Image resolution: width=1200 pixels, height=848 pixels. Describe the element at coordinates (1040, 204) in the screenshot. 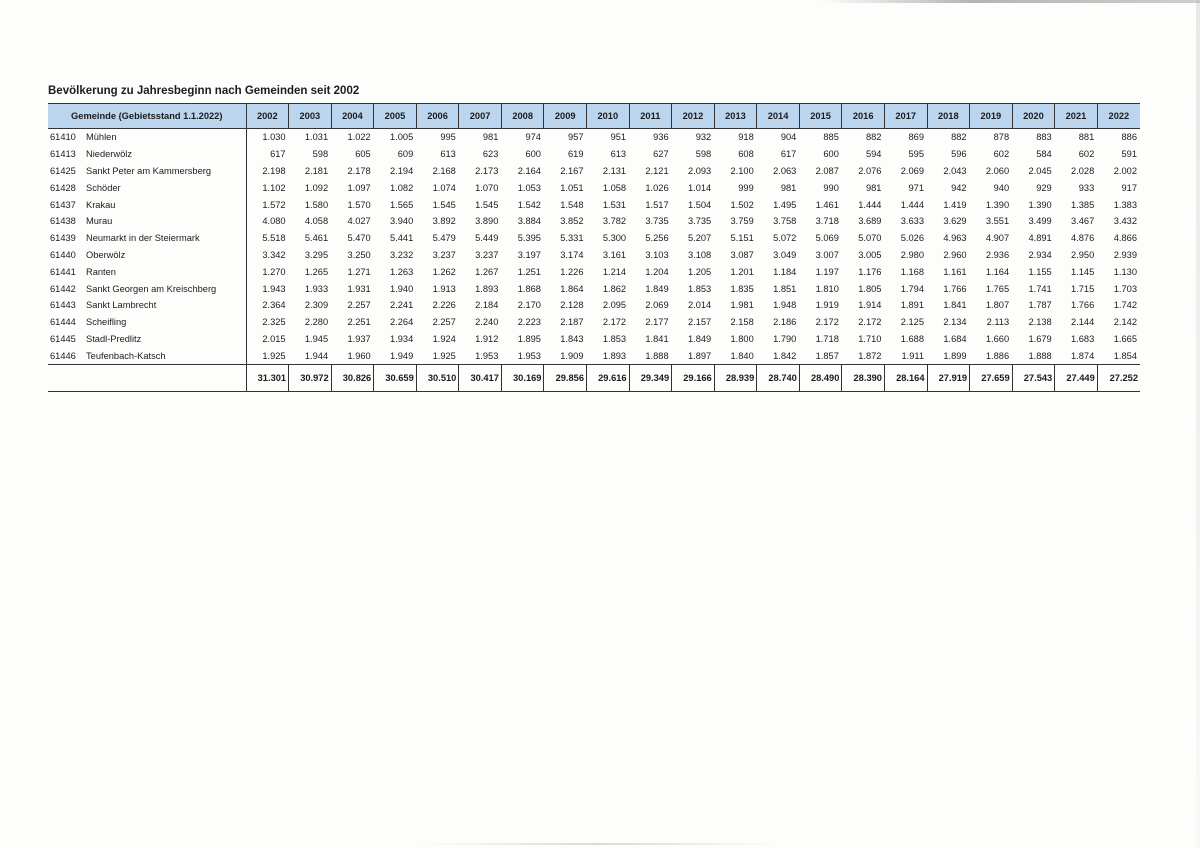

I see `population-value: 1.390` at that location.